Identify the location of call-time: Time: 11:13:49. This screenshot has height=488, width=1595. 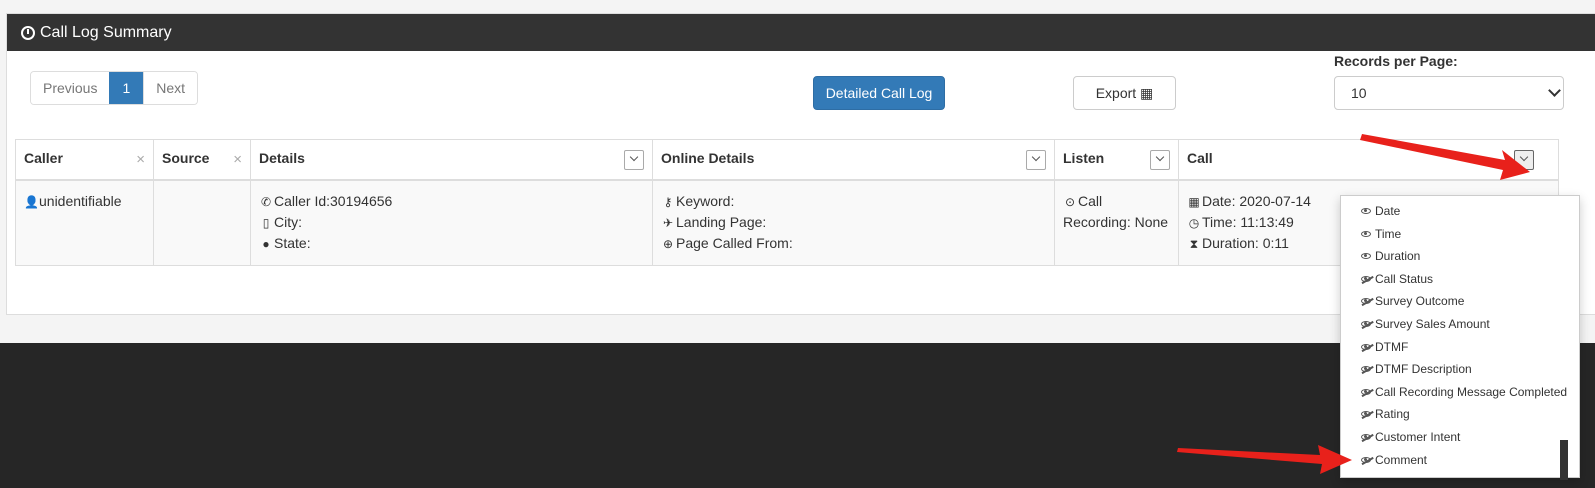
(1248, 221).